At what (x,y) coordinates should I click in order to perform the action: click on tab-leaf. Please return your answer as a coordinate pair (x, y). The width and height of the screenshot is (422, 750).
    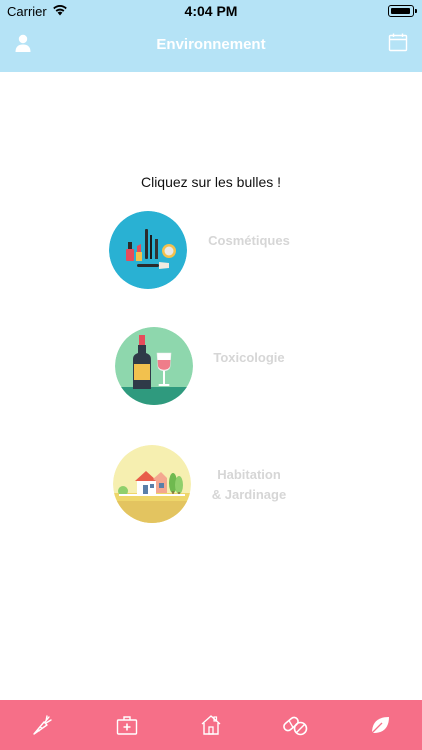
    Looking at the image, I should click on (380, 725).